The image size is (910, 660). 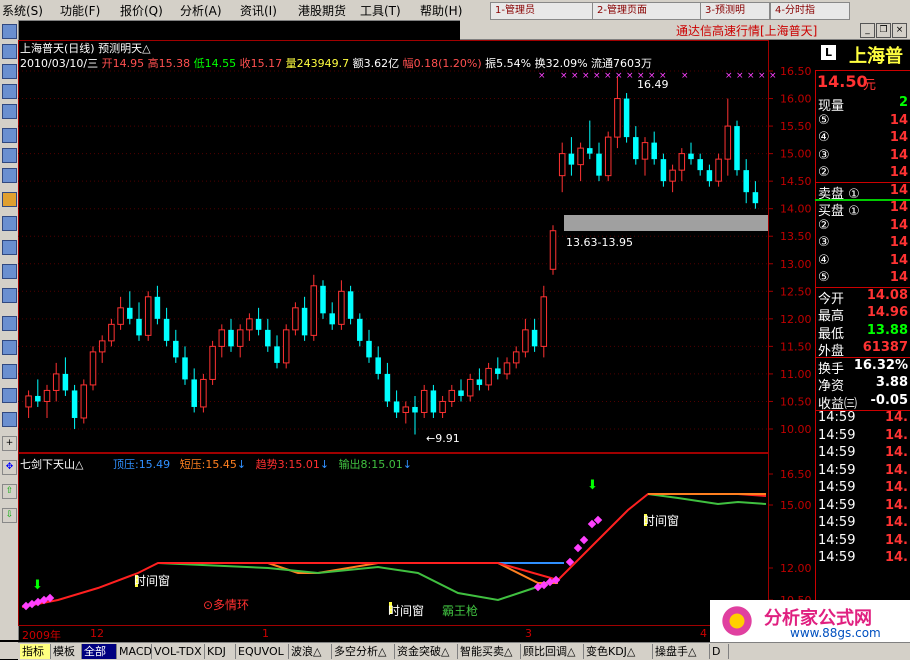 I want to click on indicator-name: 七剑下天山△, so click(x=52, y=464).